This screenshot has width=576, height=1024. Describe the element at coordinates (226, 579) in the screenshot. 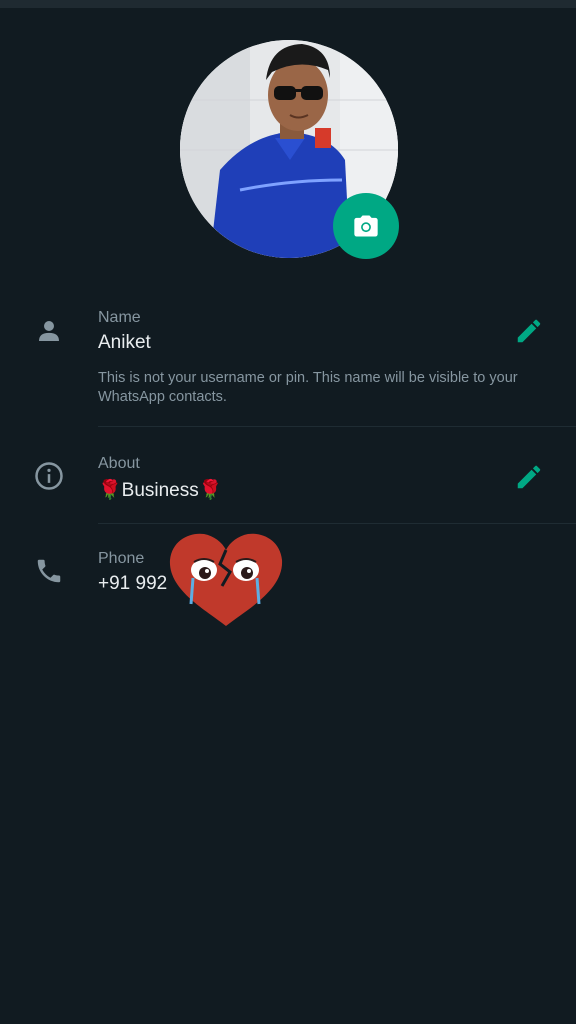

I see `broken-heart-sticker` at that location.